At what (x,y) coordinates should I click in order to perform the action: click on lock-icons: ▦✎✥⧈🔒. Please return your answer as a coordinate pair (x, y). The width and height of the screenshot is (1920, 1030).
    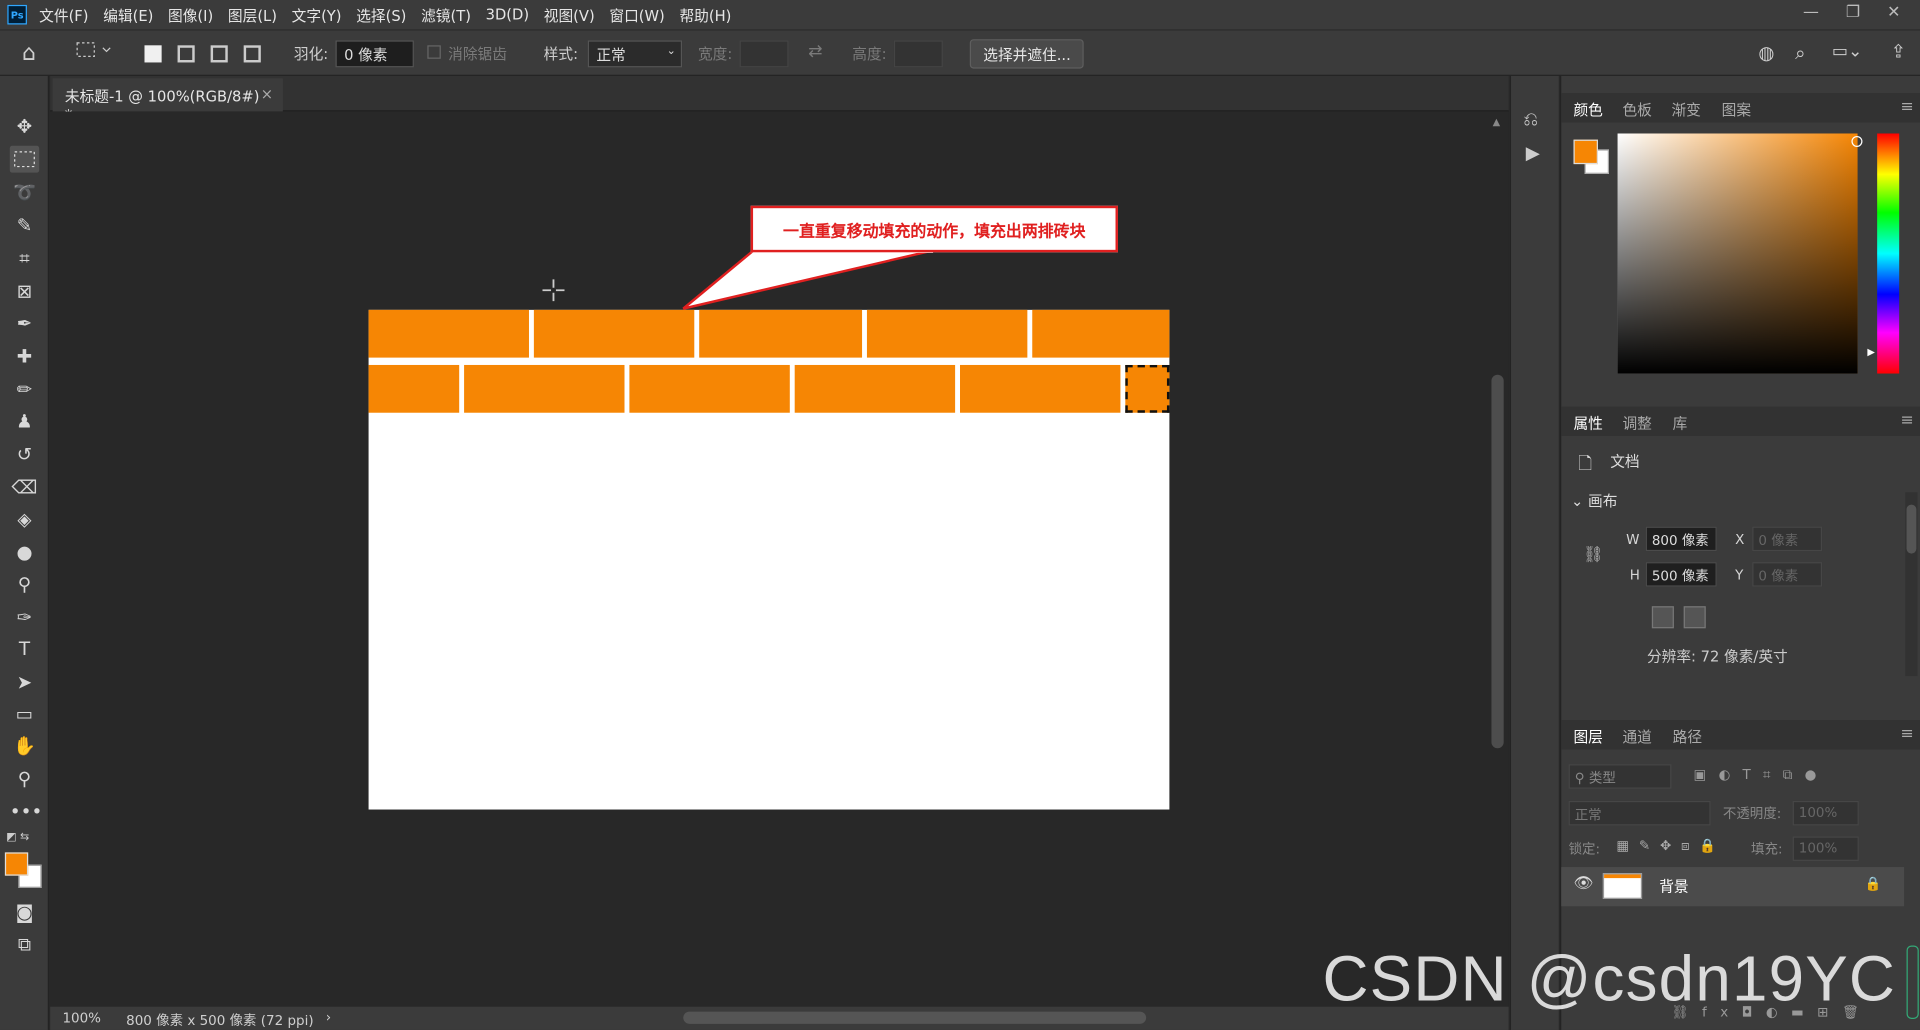
    Looking at the image, I should click on (1671, 846).